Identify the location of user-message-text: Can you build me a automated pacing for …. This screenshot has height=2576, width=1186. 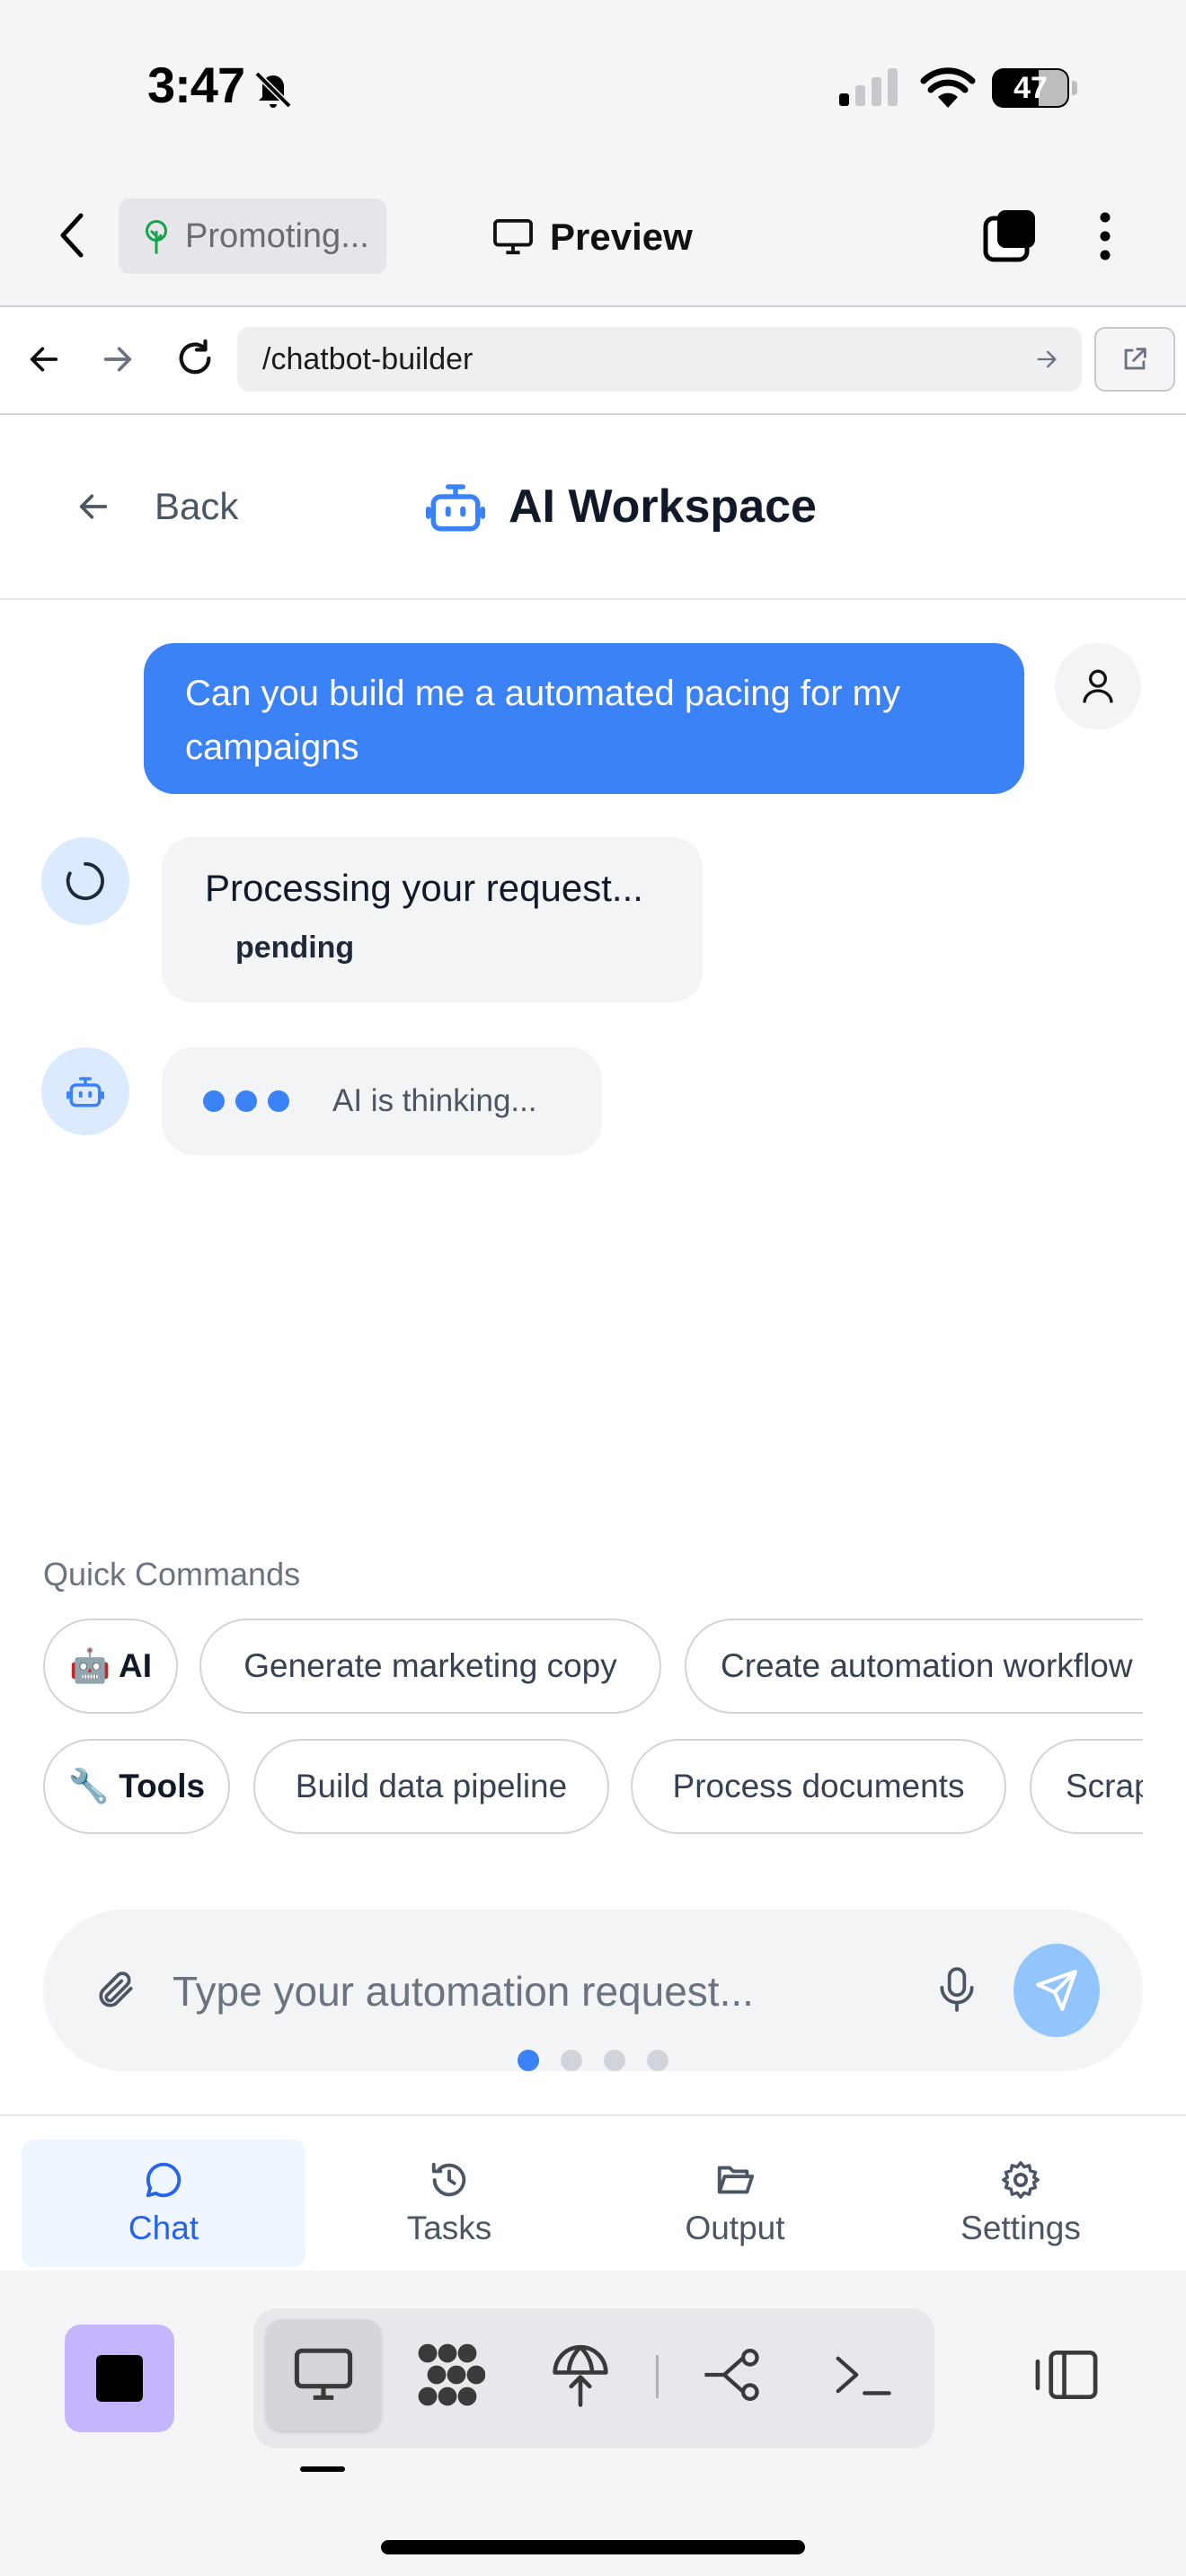
(542, 720).